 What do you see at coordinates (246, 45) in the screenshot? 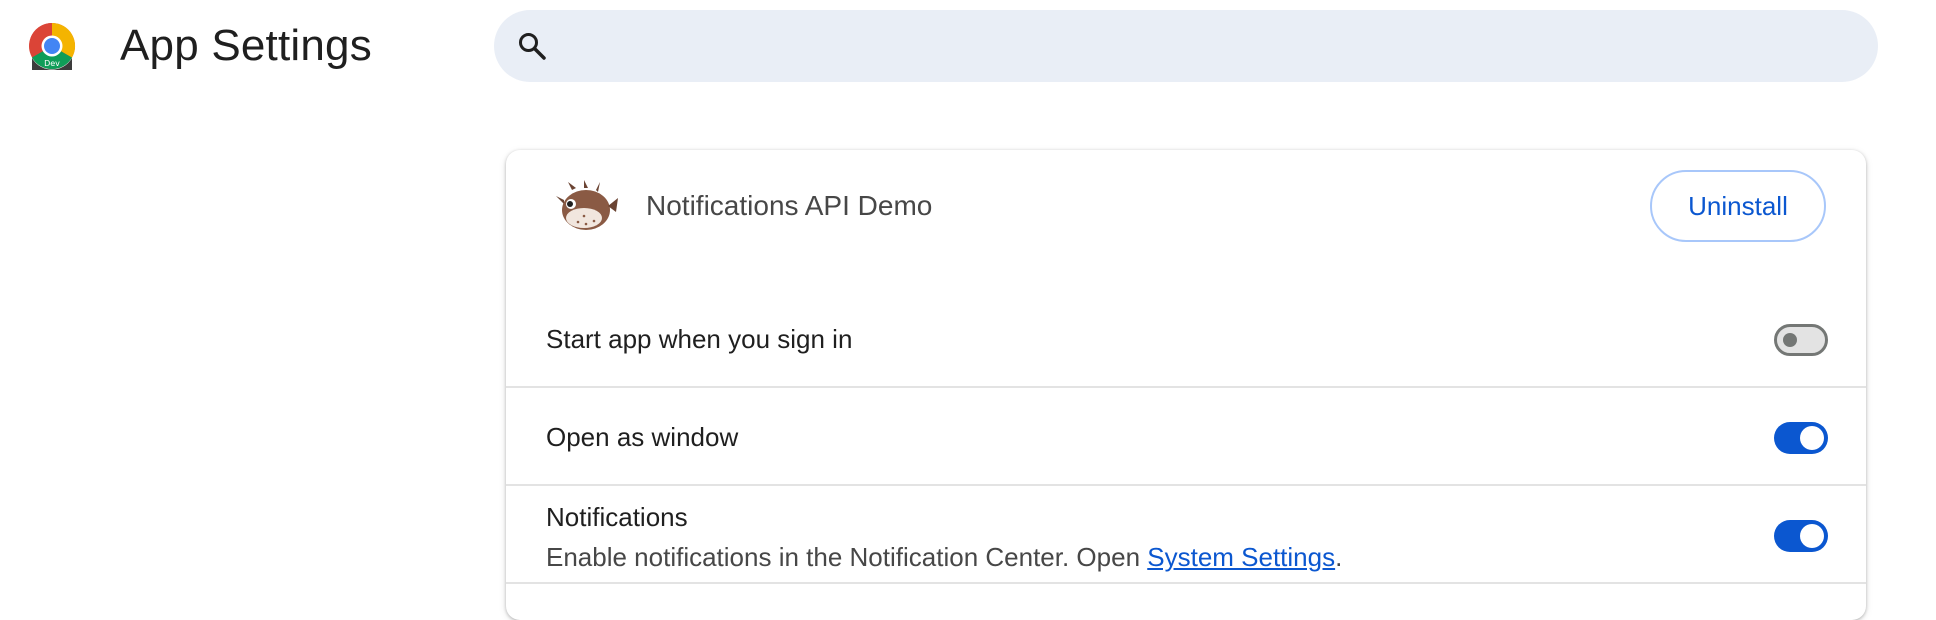
I see `page-title: App Settings` at bounding box center [246, 45].